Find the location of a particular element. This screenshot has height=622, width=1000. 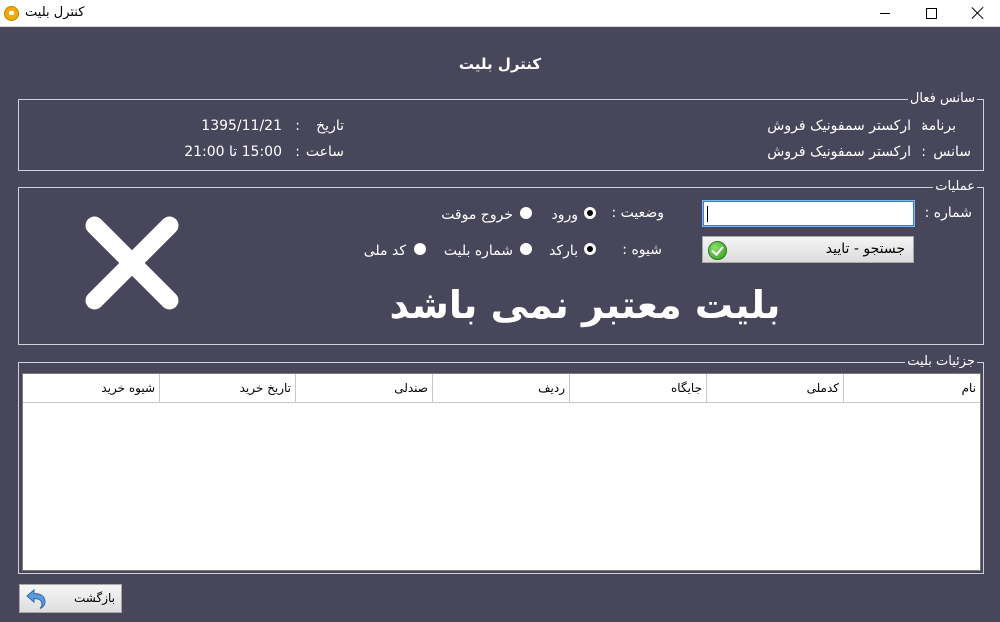

date-label: تاریخ is located at coordinates (330, 126).